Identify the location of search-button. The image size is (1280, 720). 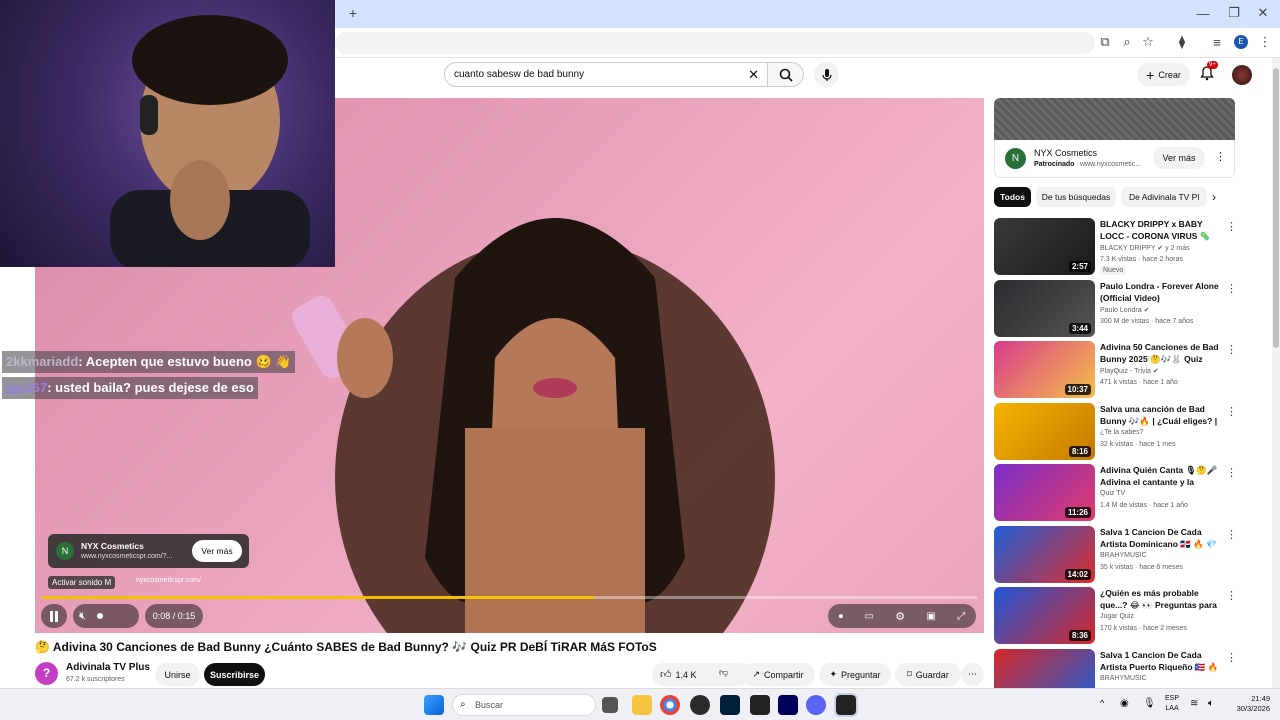
(786, 74).